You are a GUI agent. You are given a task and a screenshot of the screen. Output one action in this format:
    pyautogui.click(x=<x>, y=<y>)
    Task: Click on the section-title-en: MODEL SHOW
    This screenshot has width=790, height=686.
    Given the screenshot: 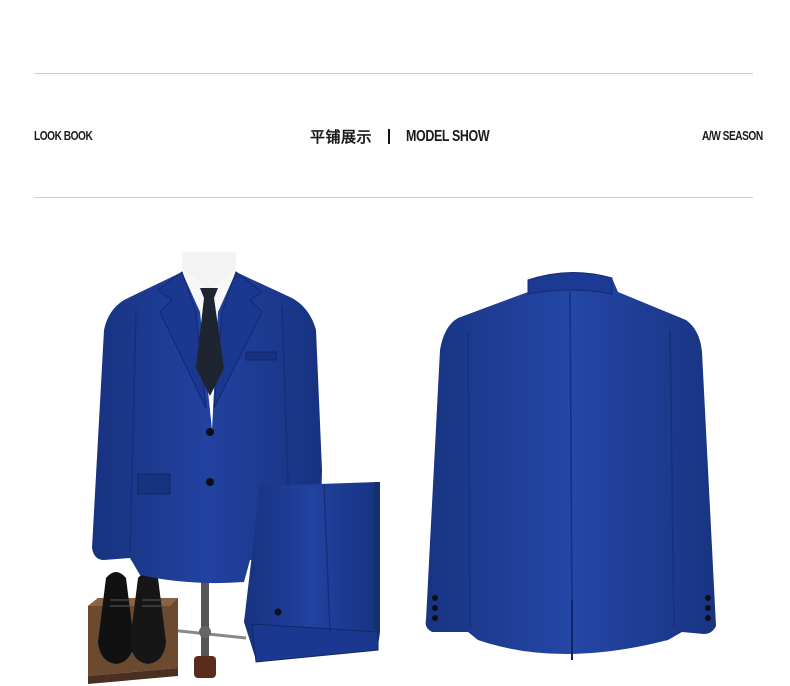 What is the action you would take?
    pyautogui.click(x=448, y=136)
    